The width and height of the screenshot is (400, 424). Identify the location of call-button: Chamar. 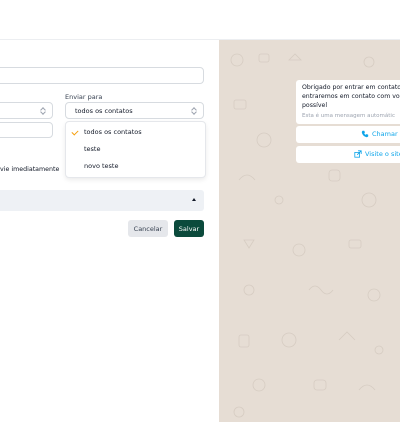
(348, 134).